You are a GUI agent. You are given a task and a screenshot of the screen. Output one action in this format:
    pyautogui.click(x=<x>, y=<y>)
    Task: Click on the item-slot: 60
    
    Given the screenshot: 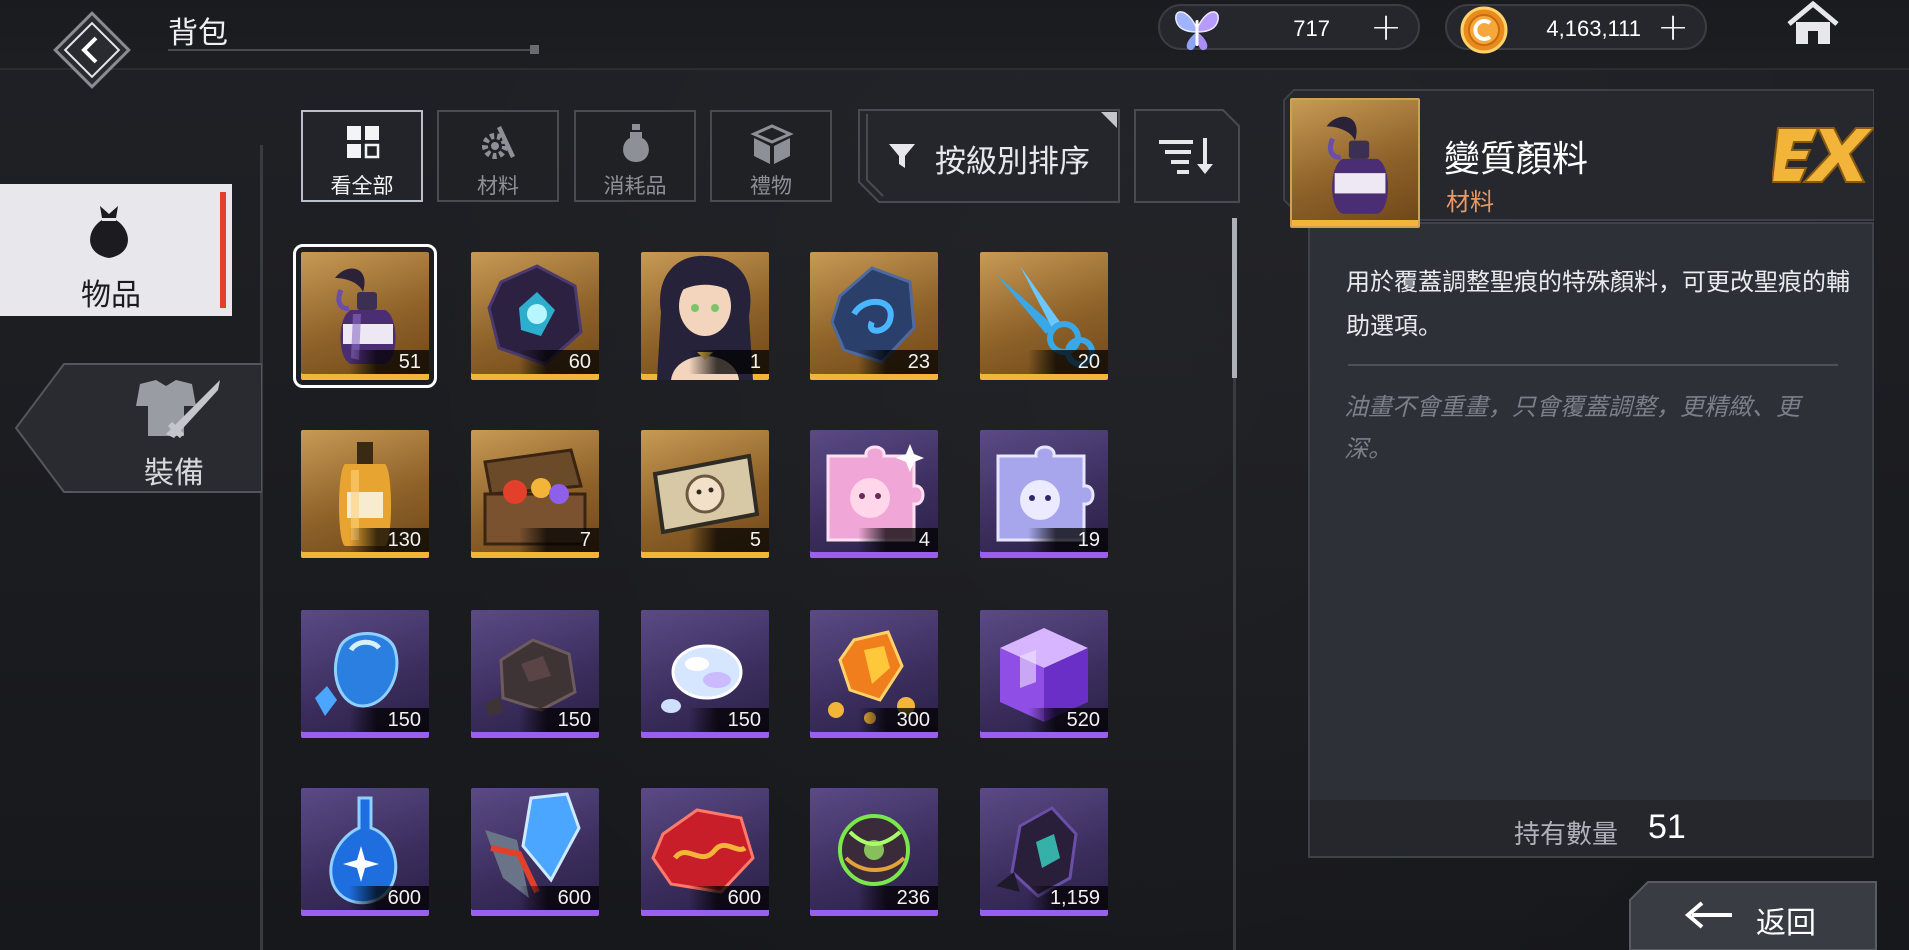 What is the action you would take?
    pyautogui.click(x=535, y=316)
    